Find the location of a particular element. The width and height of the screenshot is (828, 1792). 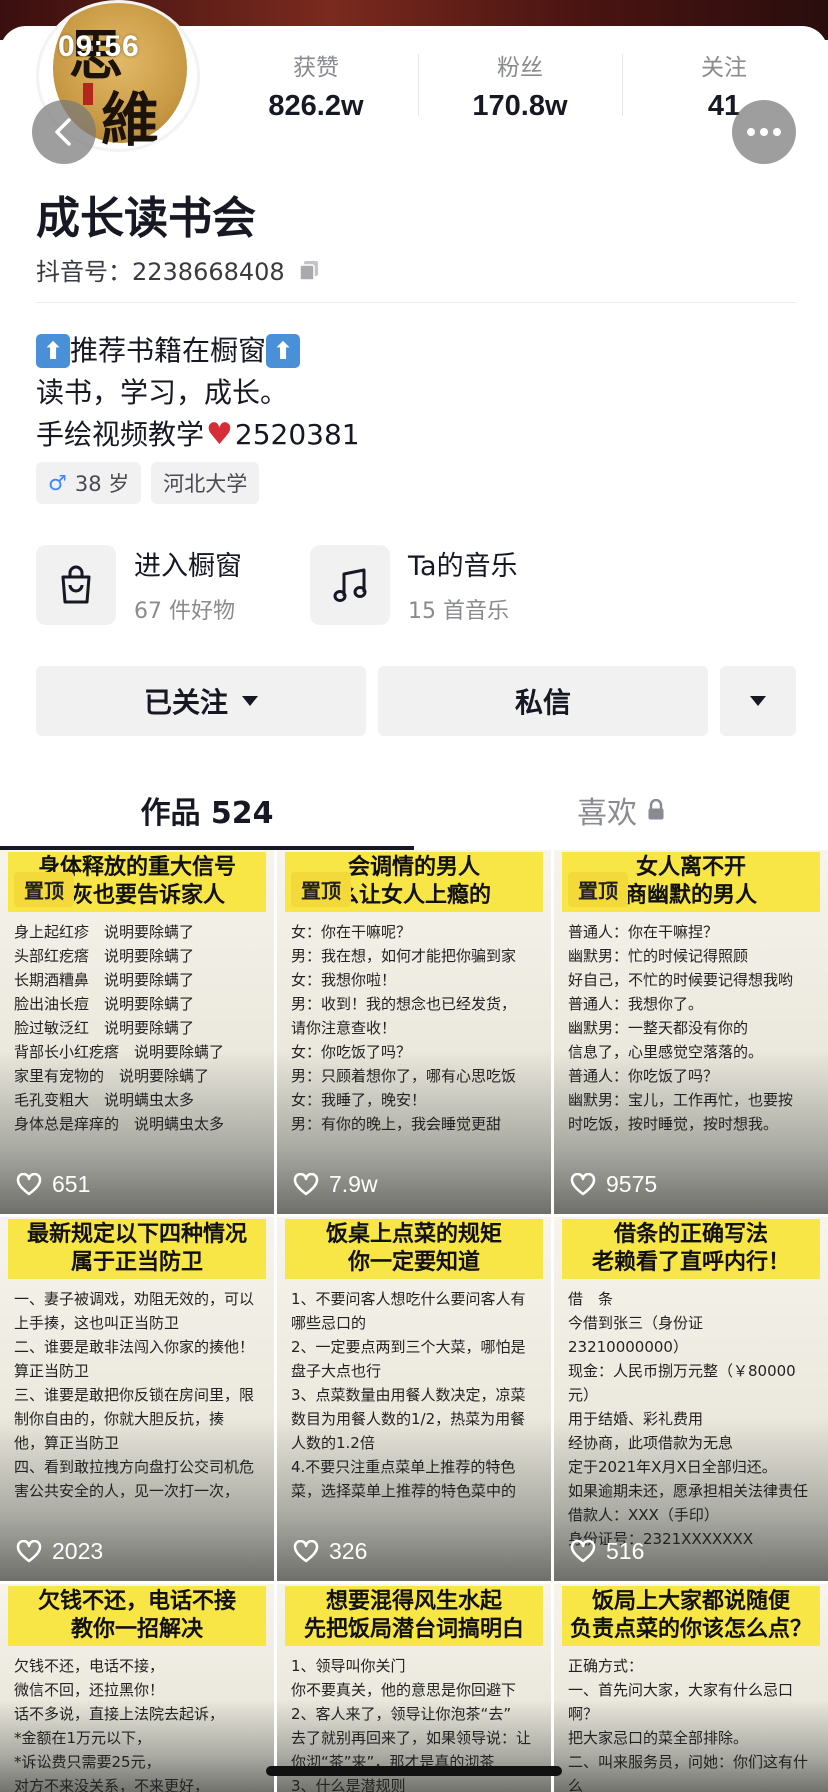

video-text-line: 经协商，此项借款为无息 is located at coordinates (651, 1443).